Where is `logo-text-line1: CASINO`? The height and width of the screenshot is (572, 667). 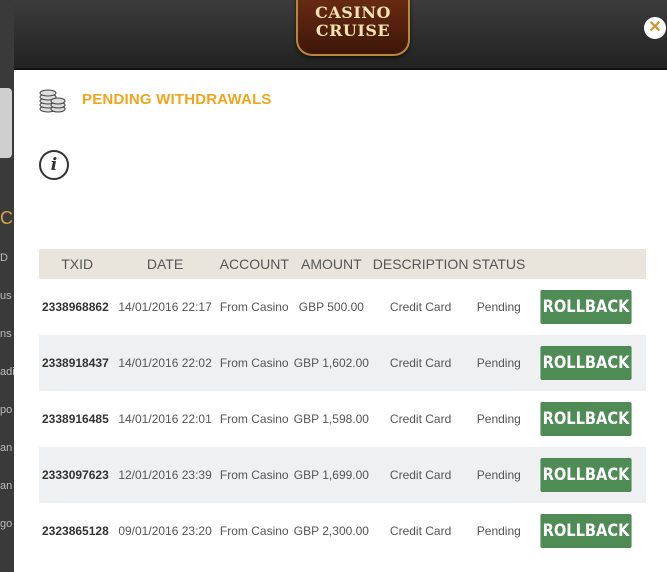
logo-text-line1: CASINO is located at coordinates (353, 12).